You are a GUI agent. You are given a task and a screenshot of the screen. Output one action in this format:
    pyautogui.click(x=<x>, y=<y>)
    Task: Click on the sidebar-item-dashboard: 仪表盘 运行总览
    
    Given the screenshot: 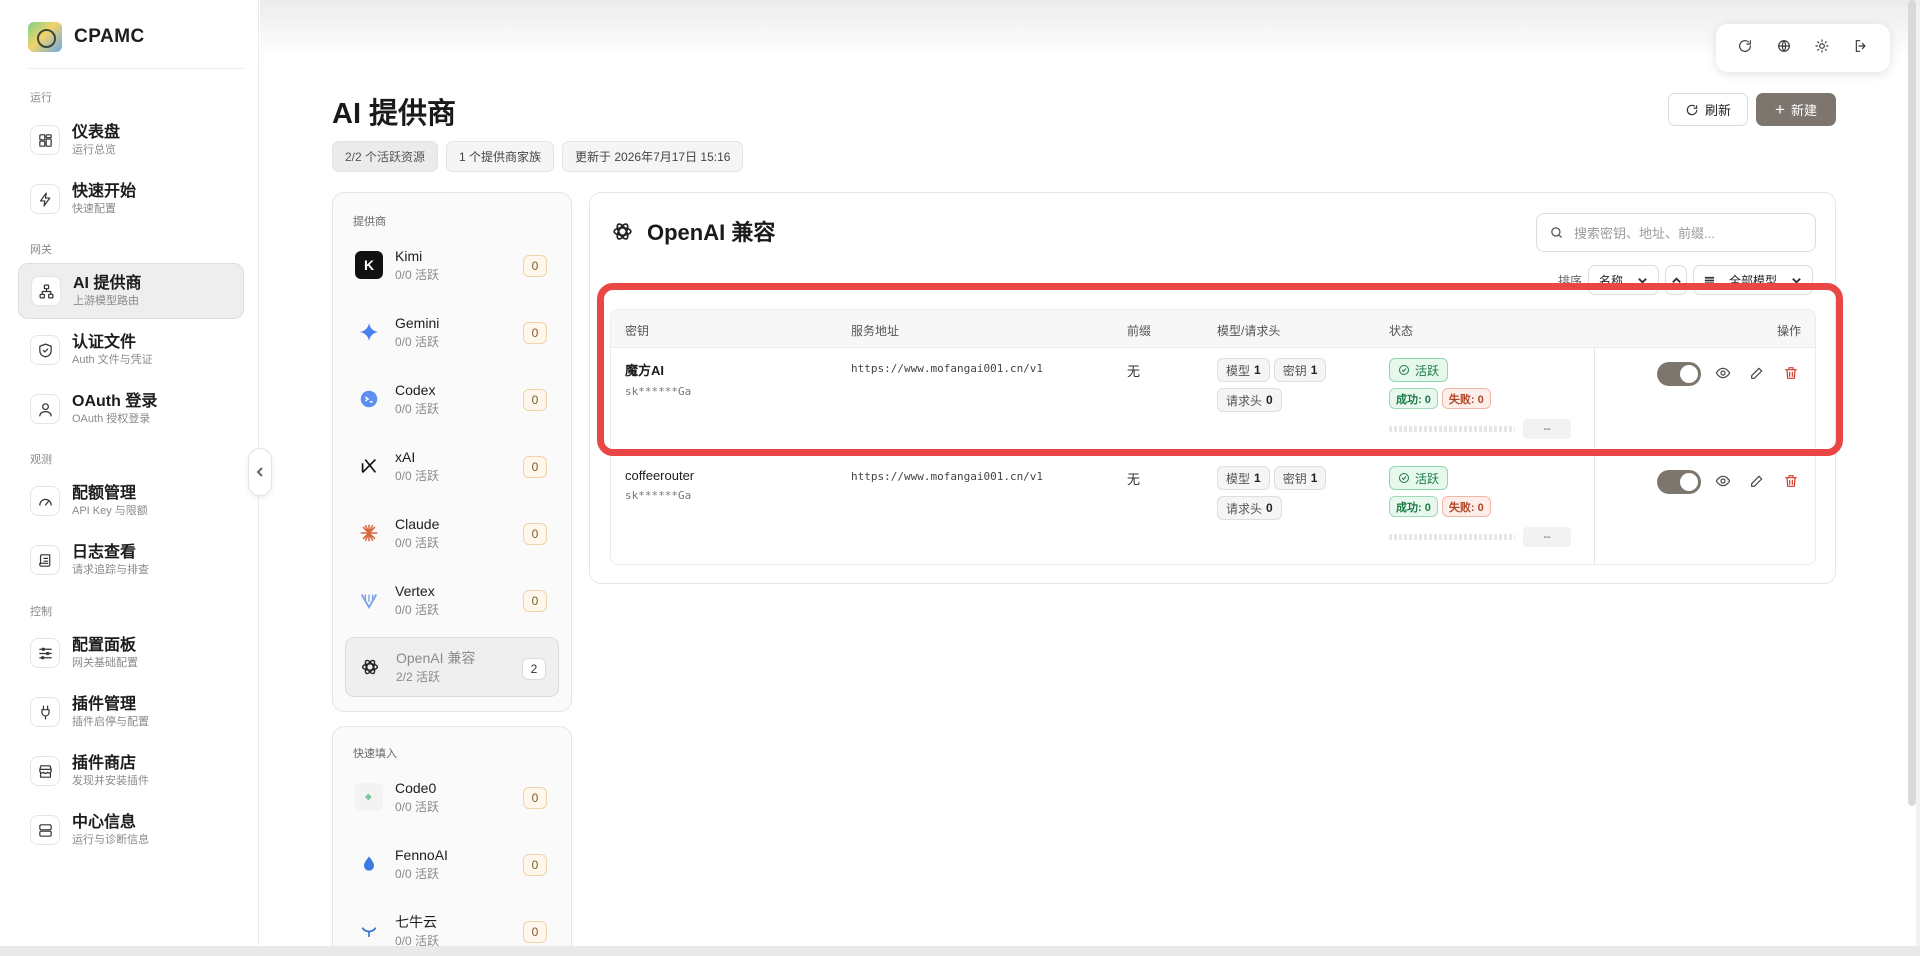 What is the action you would take?
    pyautogui.click(x=131, y=140)
    